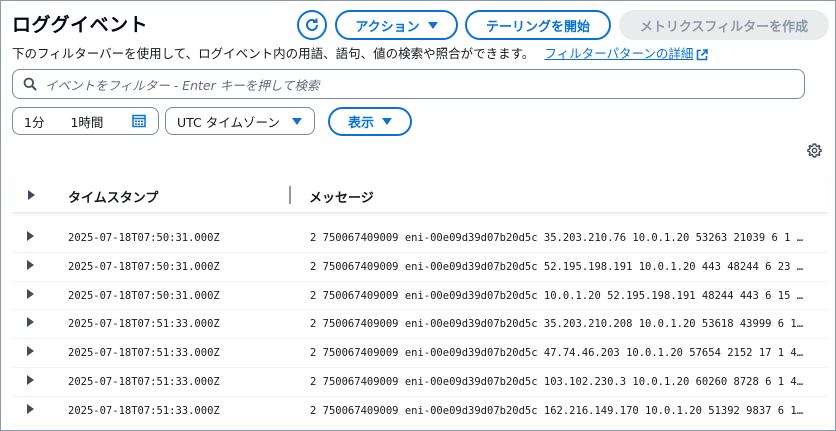 The height and width of the screenshot is (431, 836). I want to click on table-header: タイムスタンプ メッセージ, so click(420, 195).